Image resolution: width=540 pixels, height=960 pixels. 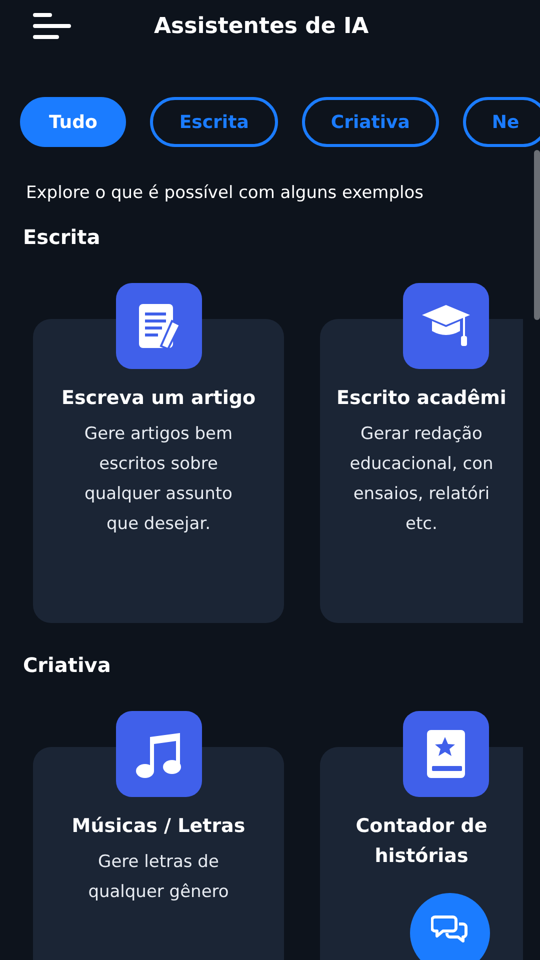 What do you see at coordinates (214, 122) in the screenshot?
I see `category-tab: Escrita` at bounding box center [214, 122].